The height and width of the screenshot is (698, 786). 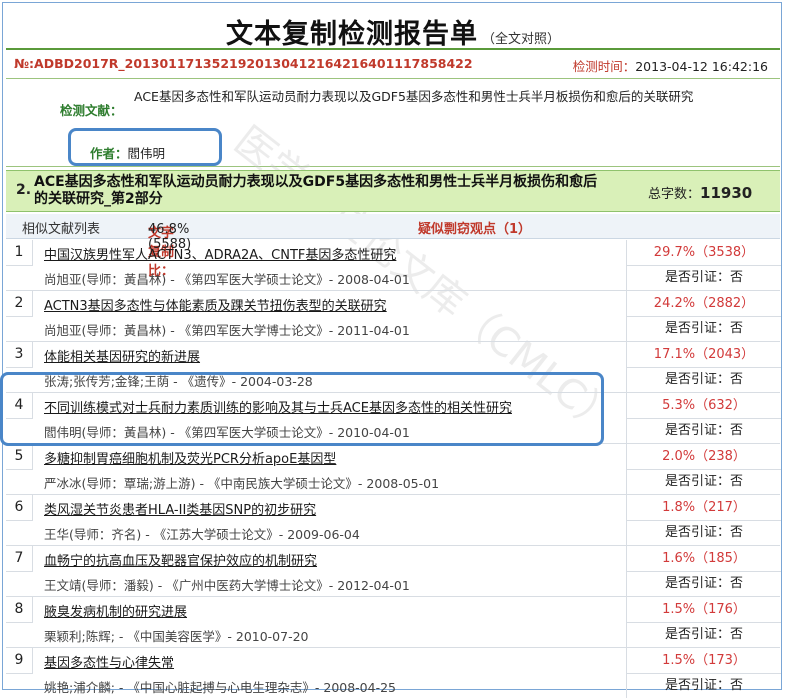 What do you see at coordinates (703, 355) in the screenshot?
I see `item-percent: 17.1%（2043）` at bounding box center [703, 355].